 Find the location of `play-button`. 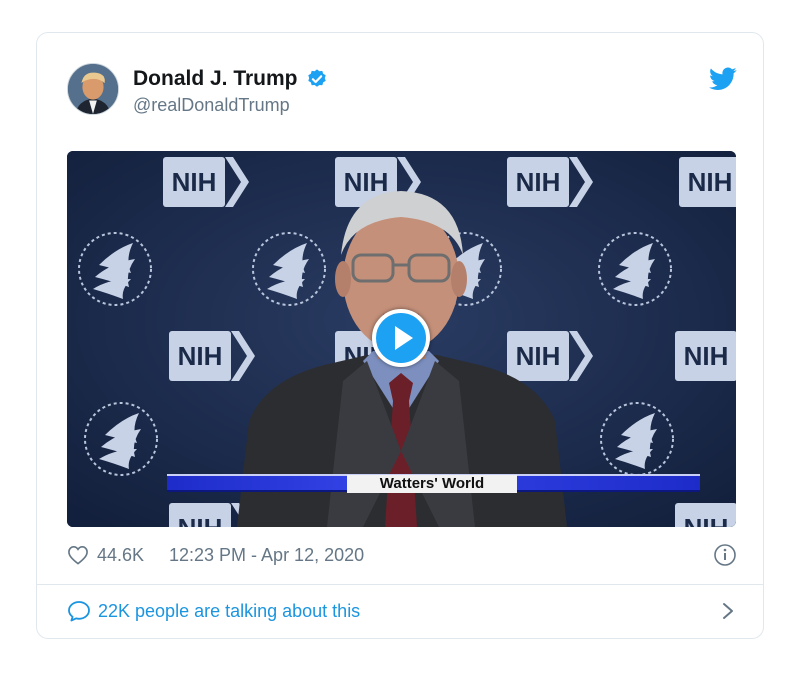

play-button is located at coordinates (401, 338).